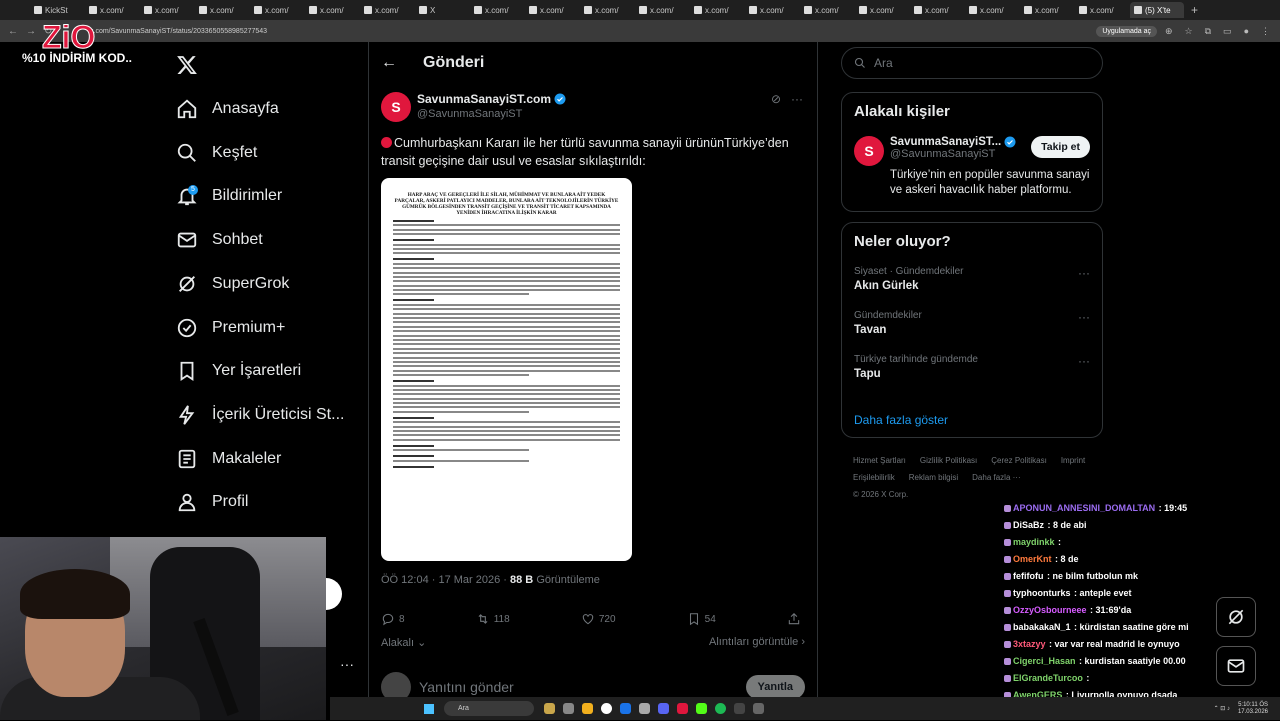 This screenshot has width=1280, height=721. Describe the element at coordinates (1222, 708) in the screenshot. I see `tray-icons: ⌃ ⊡ ♪` at that location.